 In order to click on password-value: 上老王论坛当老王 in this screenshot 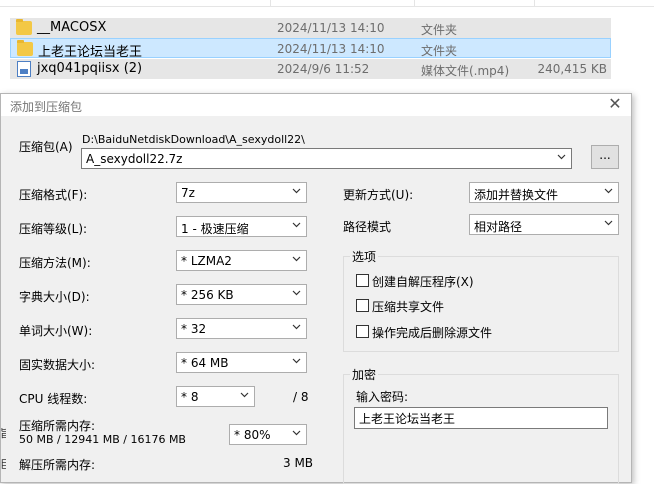, I will do `click(407, 419)`.